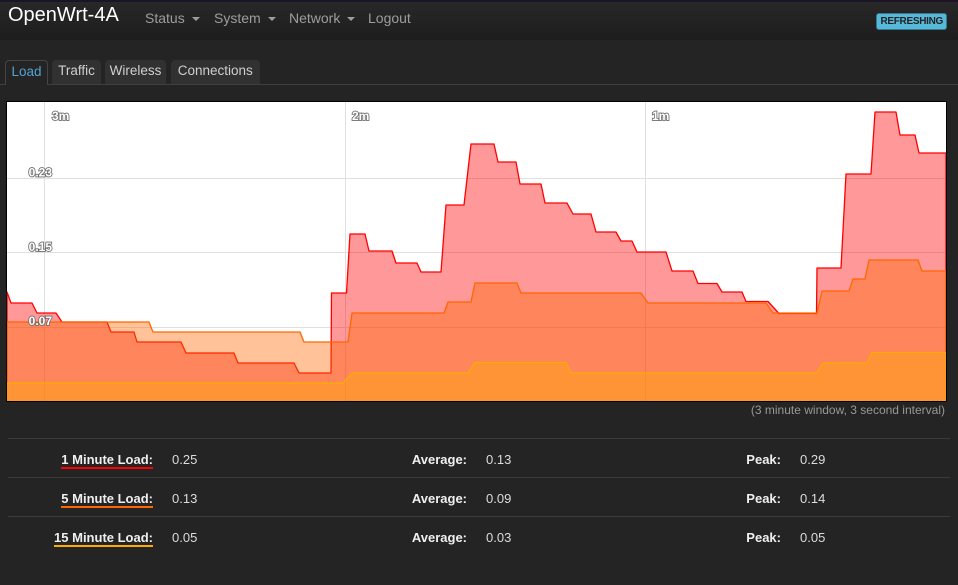 The image size is (958, 585). What do you see at coordinates (660, 116) in the screenshot?
I see `svg-text: 1m` at bounding box center [660, 116].